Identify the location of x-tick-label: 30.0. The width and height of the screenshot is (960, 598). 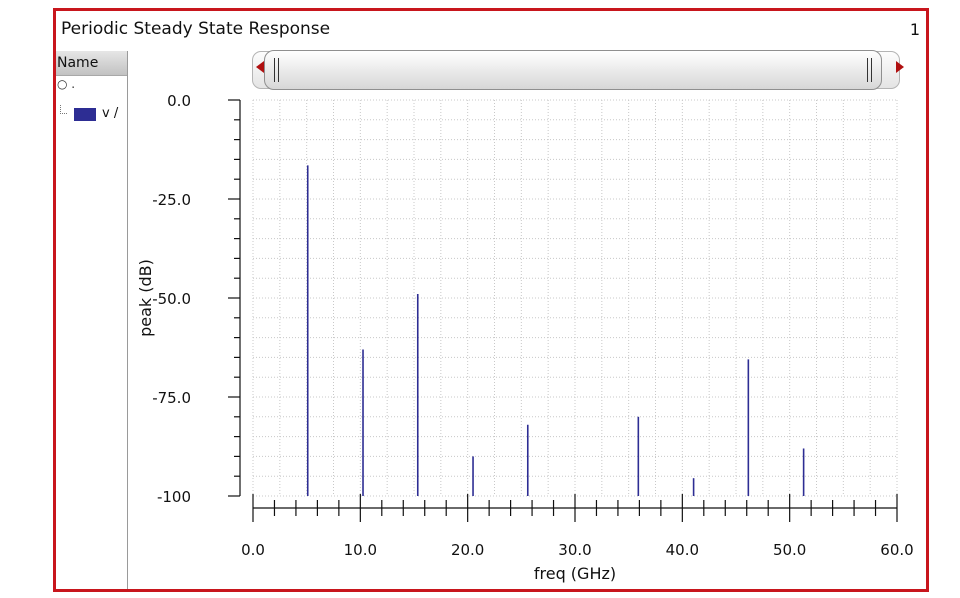
(574, 550).